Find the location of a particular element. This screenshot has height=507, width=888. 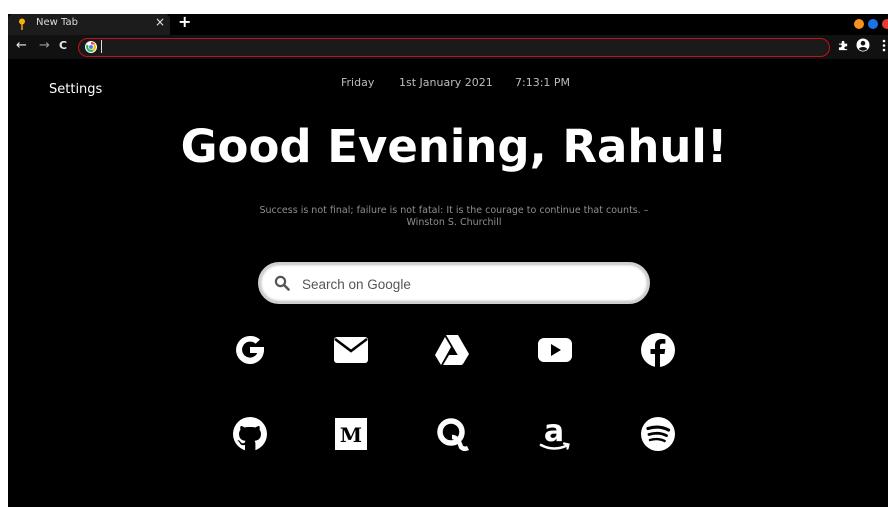

quora-icon is located at coordinates (453, 435).